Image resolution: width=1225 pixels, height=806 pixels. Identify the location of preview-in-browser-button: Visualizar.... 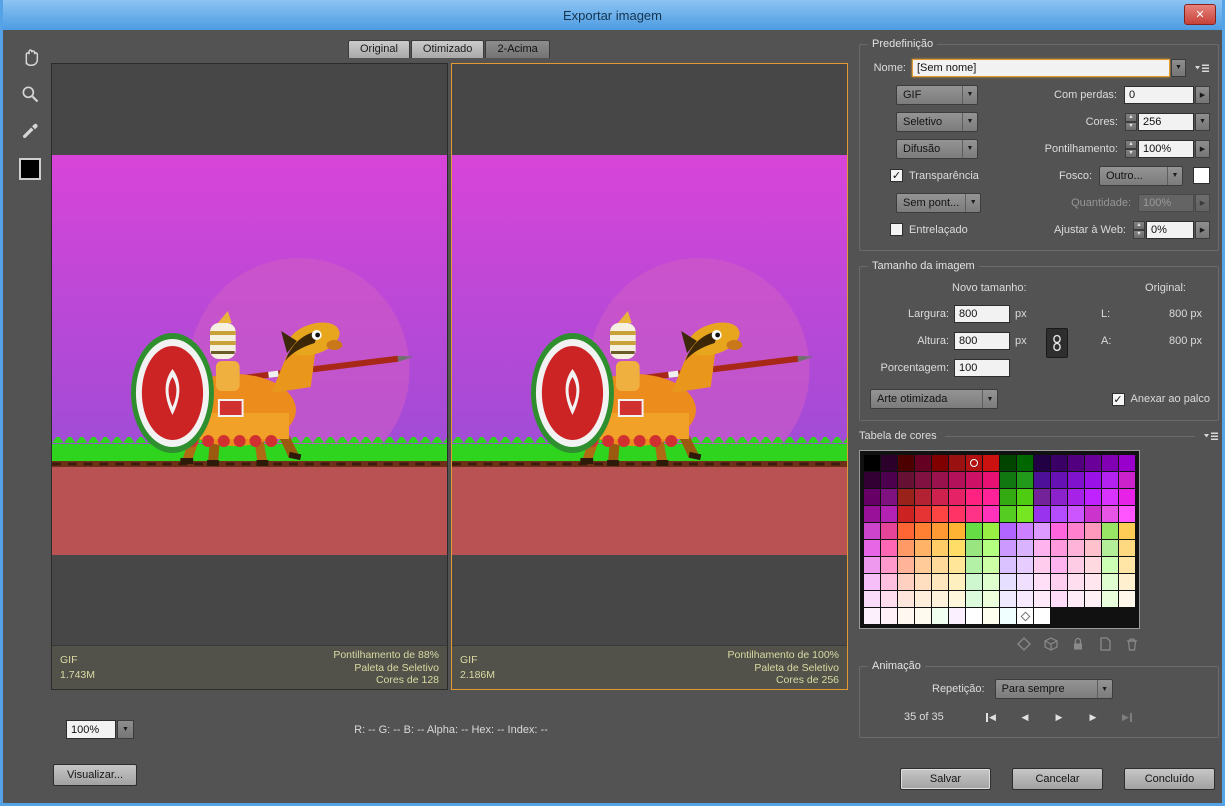
(95, 775).